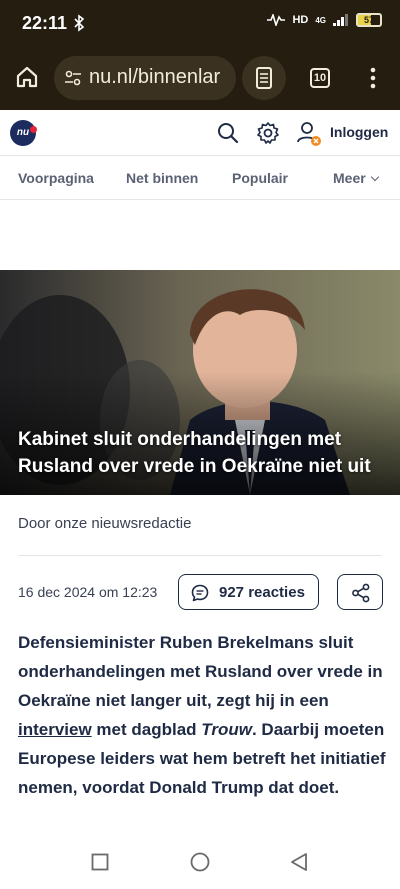 The image size is (400, 889). What do you see at coordinates (45, 23) in the screenshot?
I see `status-time: 22:11` at bounding box center [45, 23].